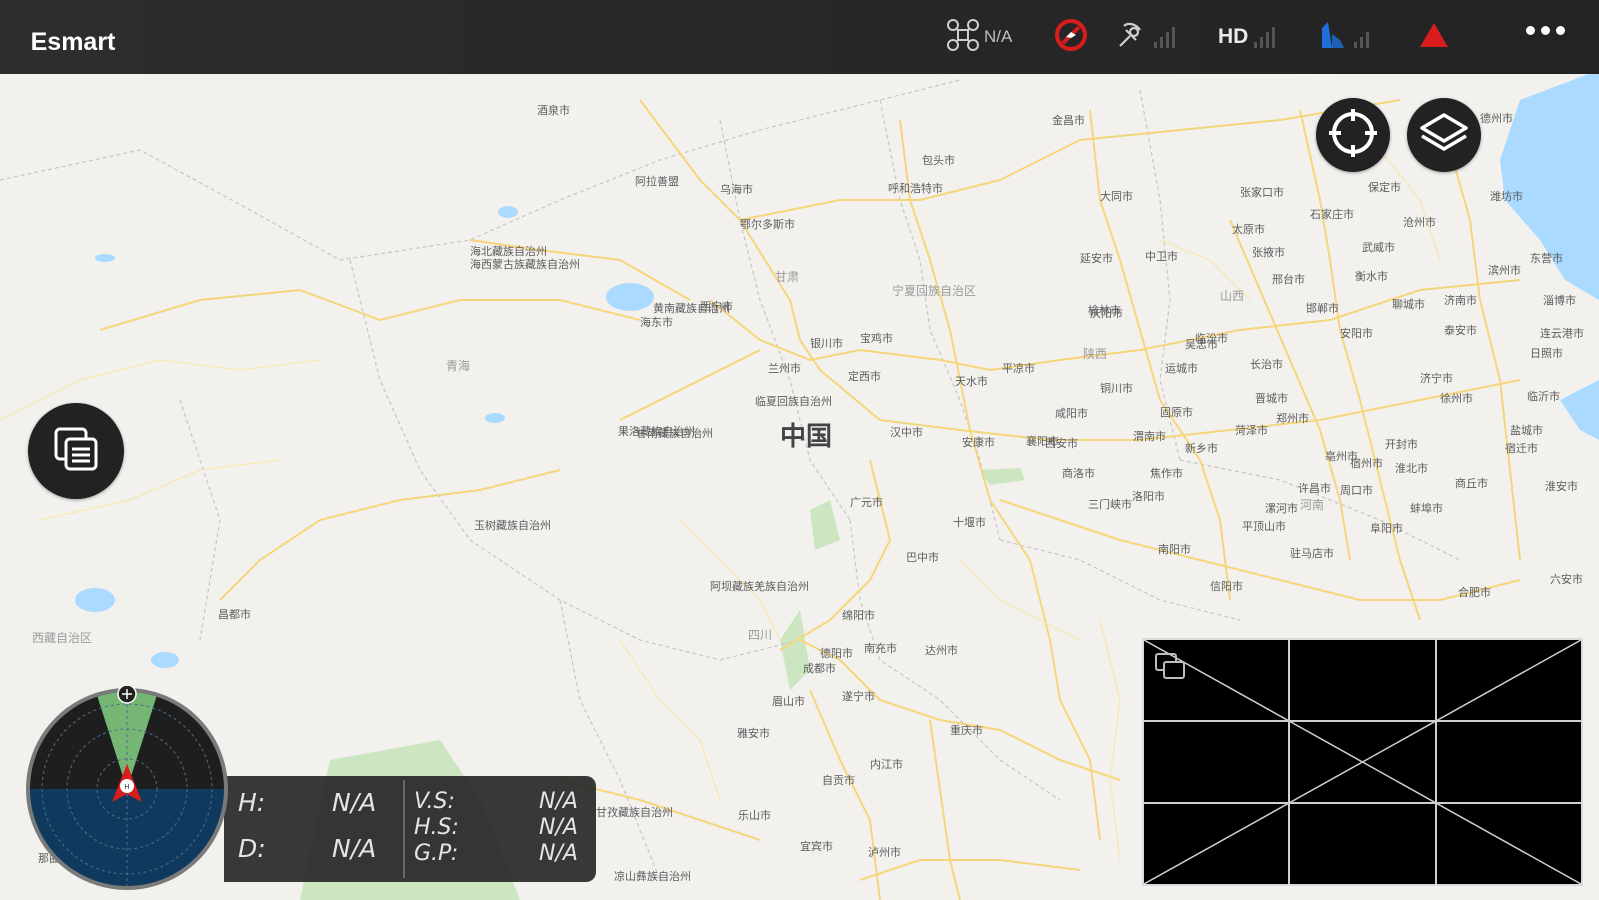 The image size is (1599, 900). I want to click on map-region-label: 青海, so click(458, 366).